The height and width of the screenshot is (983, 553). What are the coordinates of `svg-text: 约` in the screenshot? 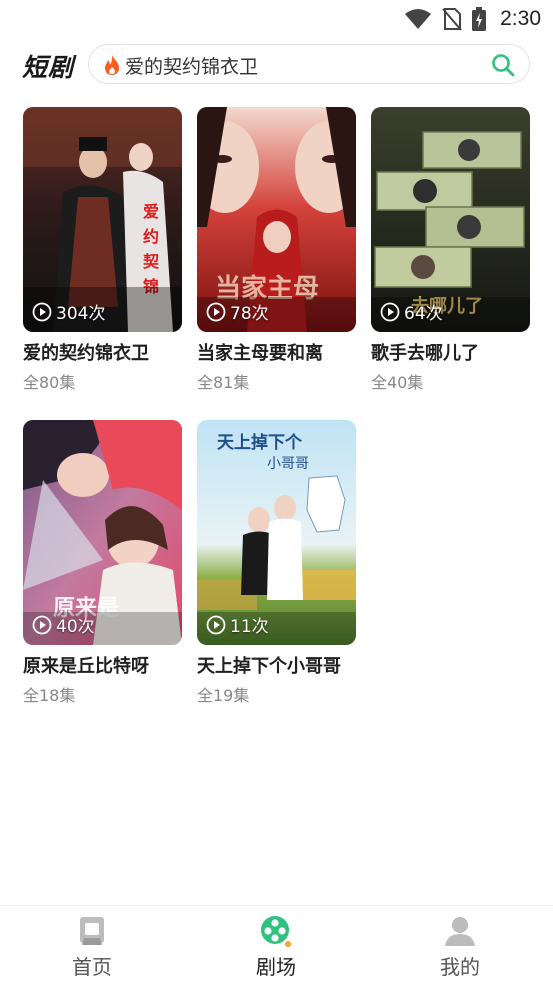 It's located at (151, 236).